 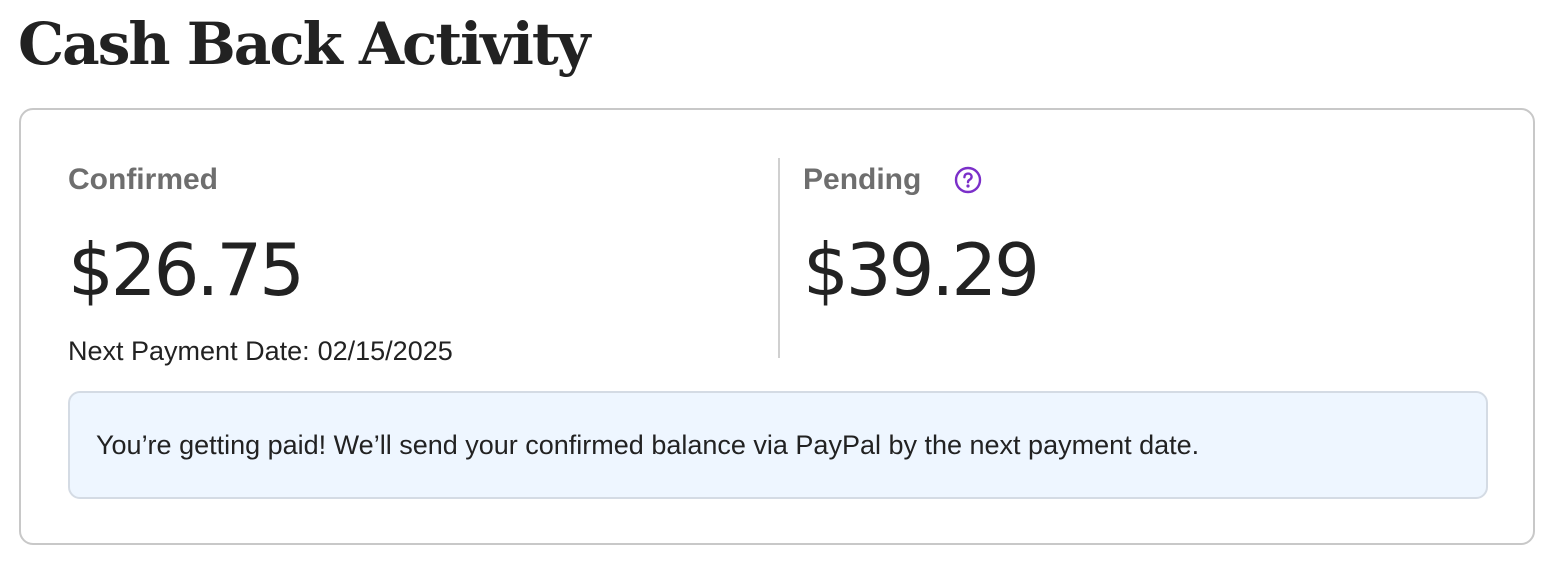 I want to click on next-payment-value: 02/15/2025, so click(x=385, y=351).